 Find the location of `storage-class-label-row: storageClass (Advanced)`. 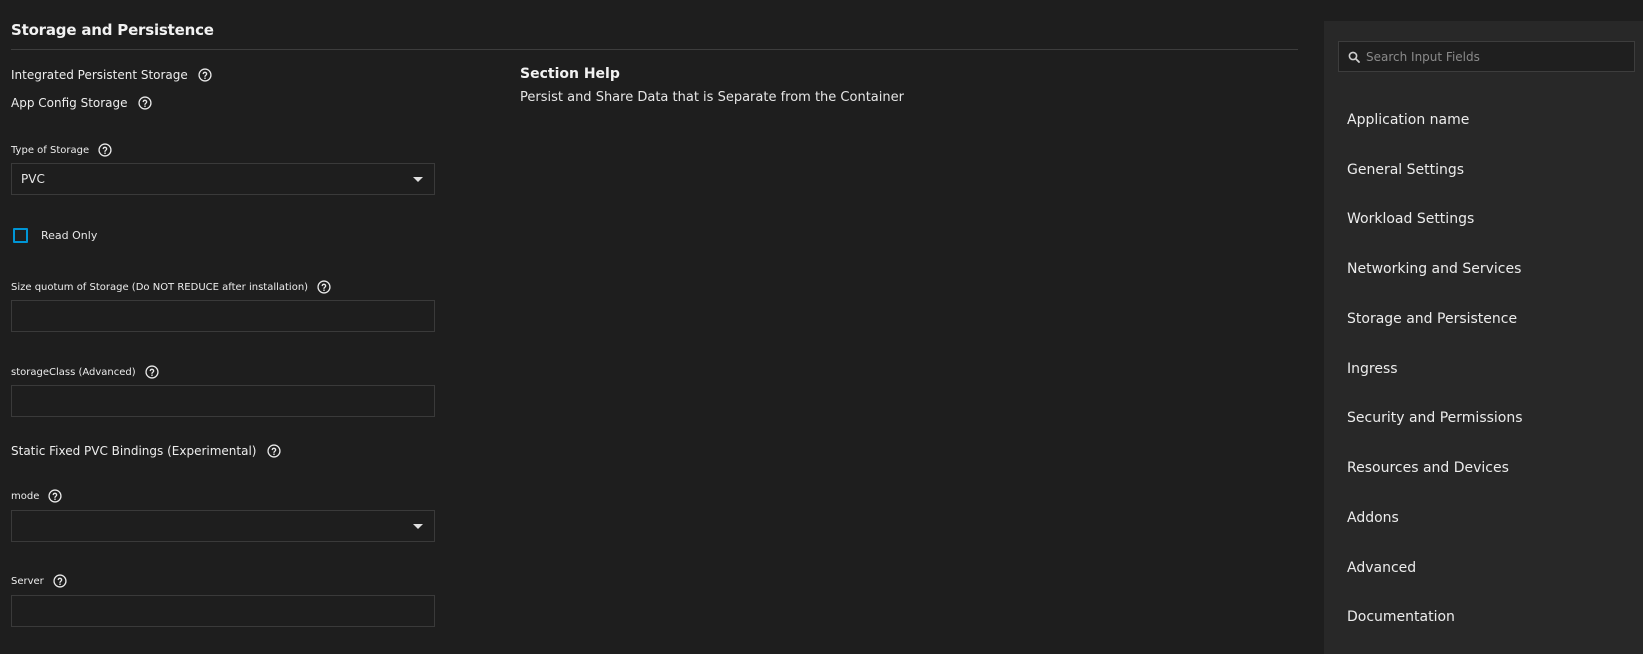

storage-class-label-row: storageClass (Advanced) is located at coordinates (85, 372).